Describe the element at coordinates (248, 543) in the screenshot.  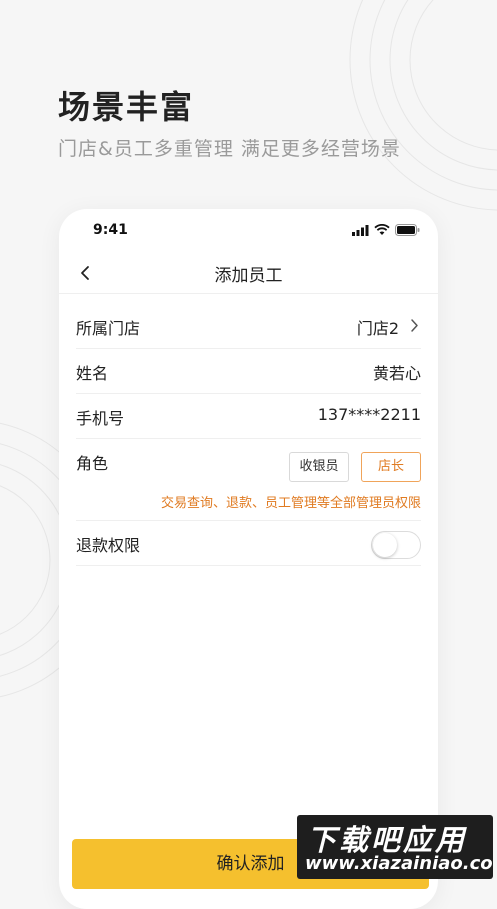
I see `refund-permission-row: 退款权限` at that location.